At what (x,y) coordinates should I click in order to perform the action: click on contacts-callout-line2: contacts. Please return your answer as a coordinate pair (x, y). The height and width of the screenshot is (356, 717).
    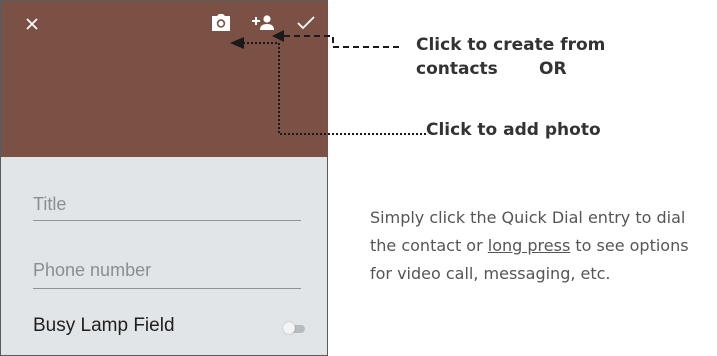
    Looking at the image, I should click on (457, 69).